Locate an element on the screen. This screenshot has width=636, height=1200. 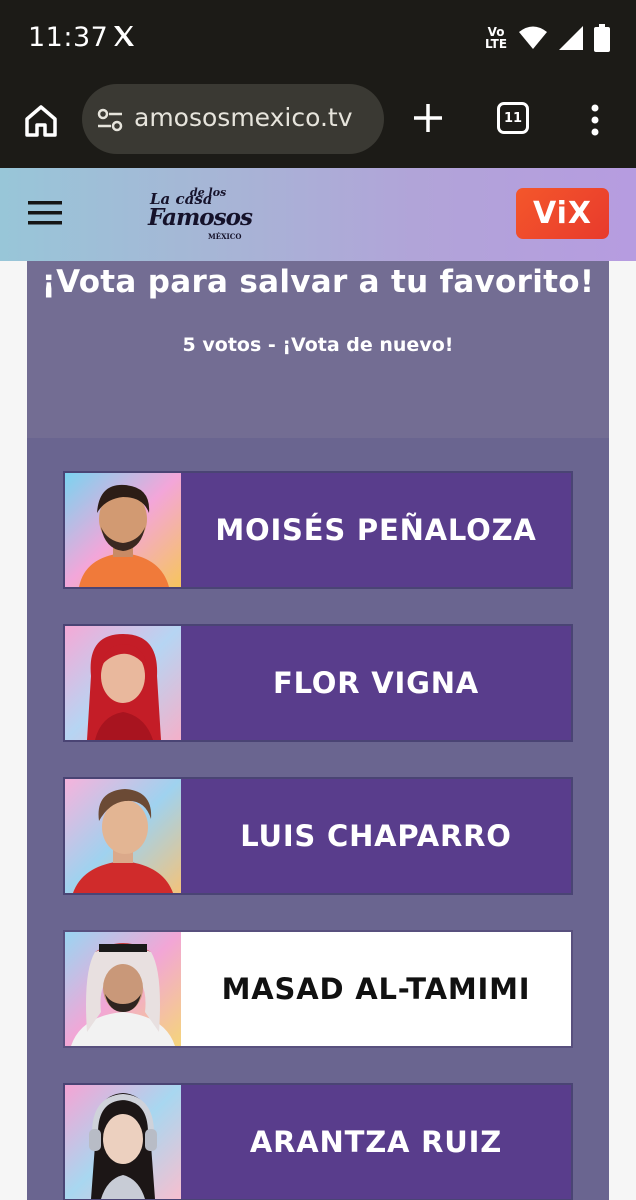
vix-button: ViX is located at coordinates (562, 213).